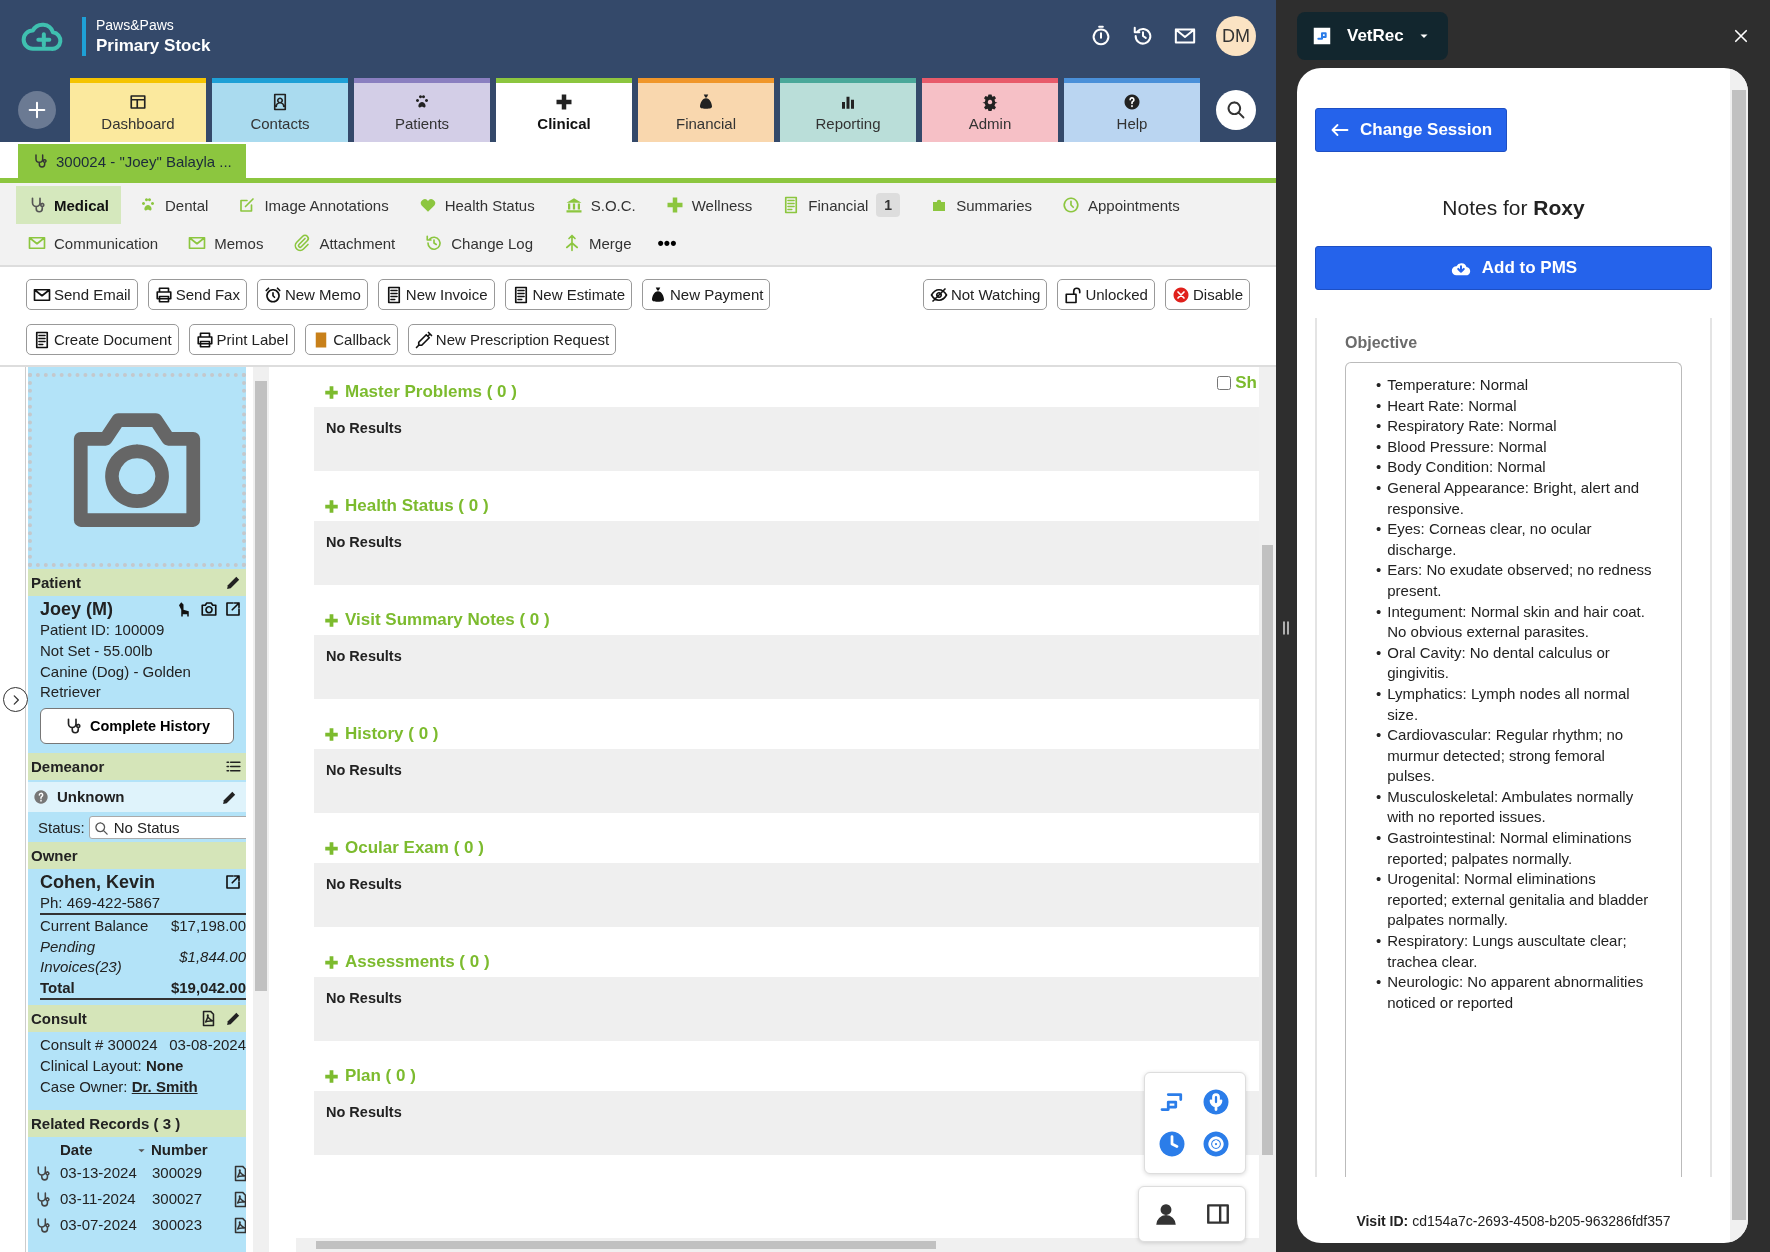  Describe the element at coordinates (54, 855) in the screenshot. I see `section-heading: Owner` at that location.